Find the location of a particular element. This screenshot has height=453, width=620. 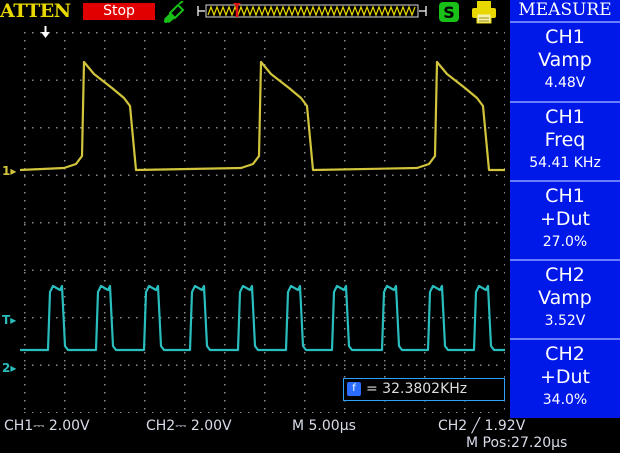

top-status-bar: ATTEN Stop S is located at coordinates (255, 12).